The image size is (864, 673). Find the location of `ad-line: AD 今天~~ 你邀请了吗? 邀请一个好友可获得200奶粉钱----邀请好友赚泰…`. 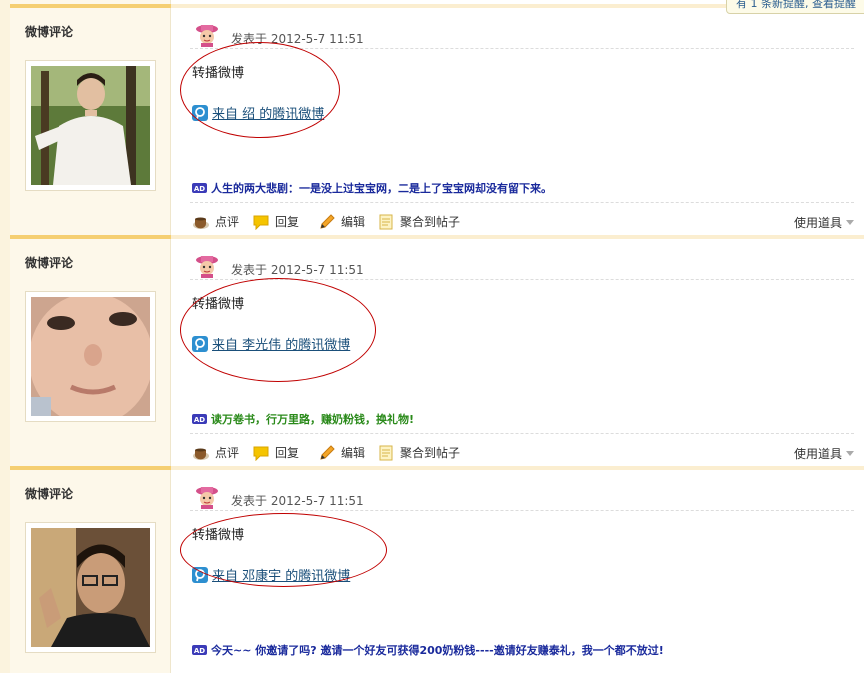

ad-line: AD 今天~~ 你邀请了吗? 邀请一个好友可获得200奶粉钱----邀请好友赚泰… is located at coordinates (428, 650).